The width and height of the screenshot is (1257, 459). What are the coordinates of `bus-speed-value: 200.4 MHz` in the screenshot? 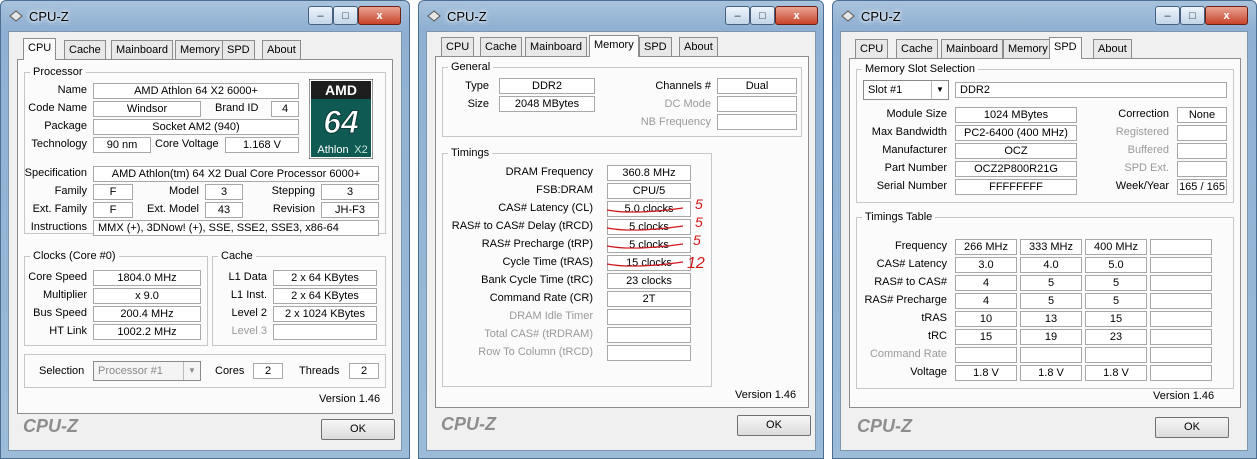 It's located at (147, 314).